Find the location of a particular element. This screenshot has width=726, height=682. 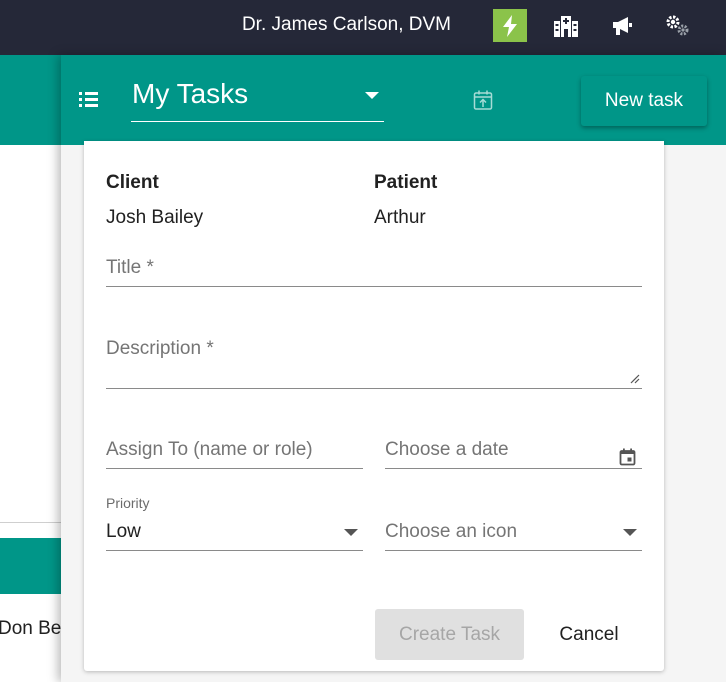

icon-select: Choose an icon is located at coordinates (513, 532).